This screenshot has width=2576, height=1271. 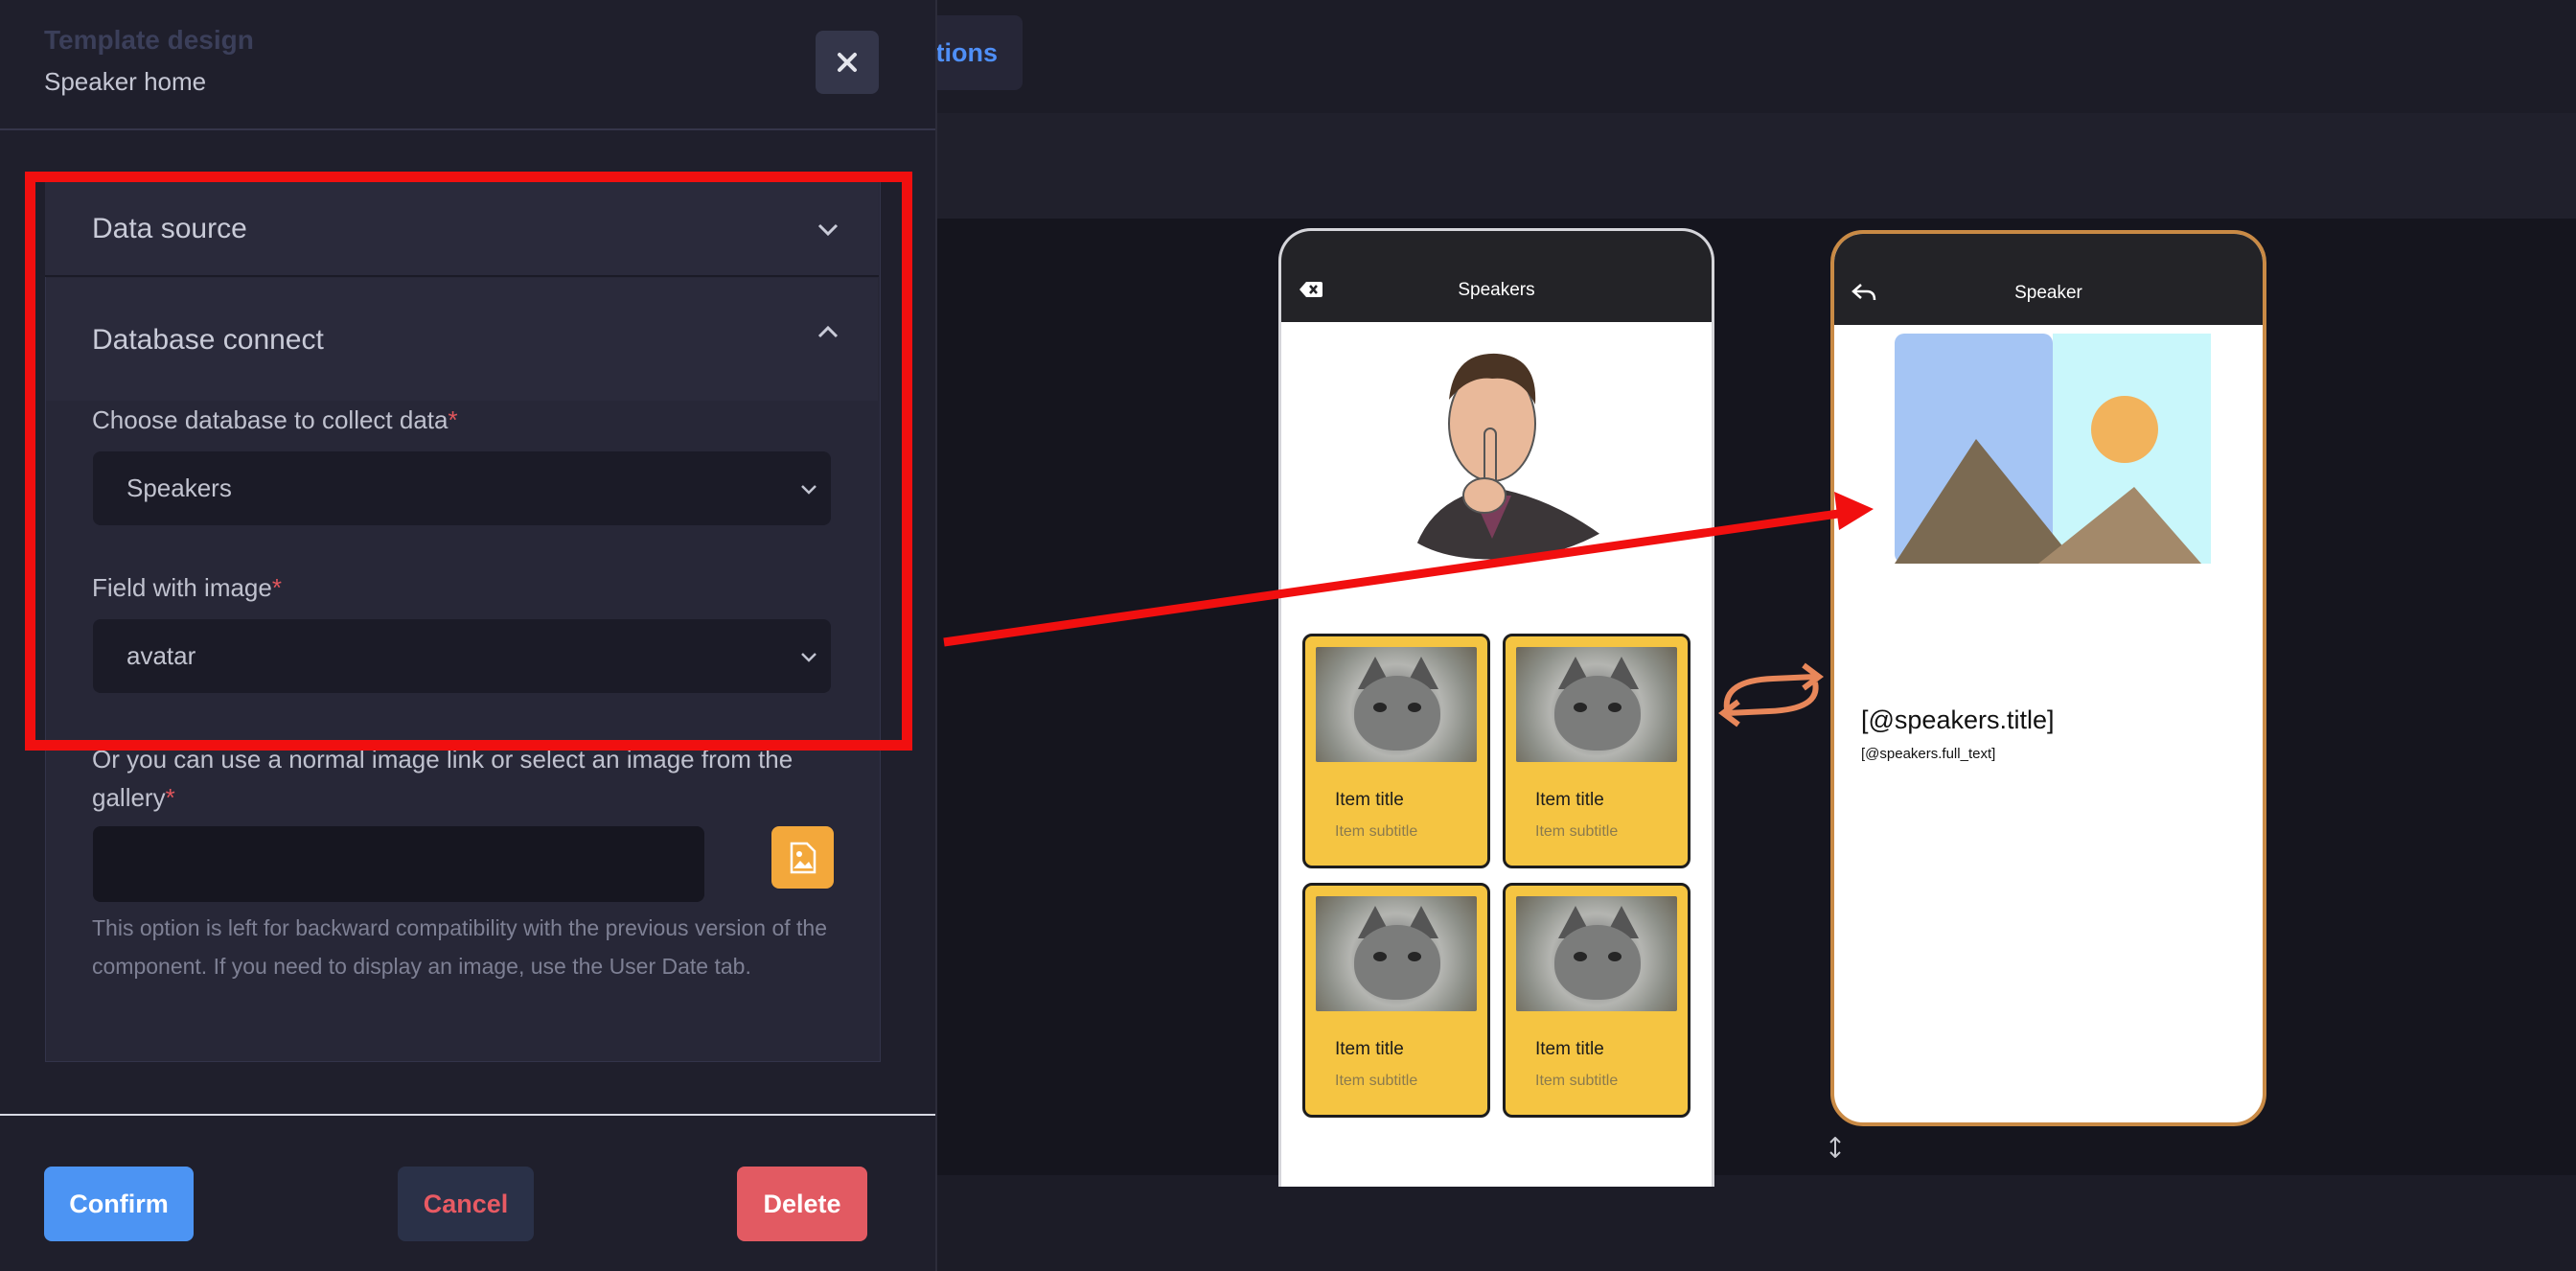 I want to click on speaker-heading: [@speakers.title], so click(x=1958, y=719).